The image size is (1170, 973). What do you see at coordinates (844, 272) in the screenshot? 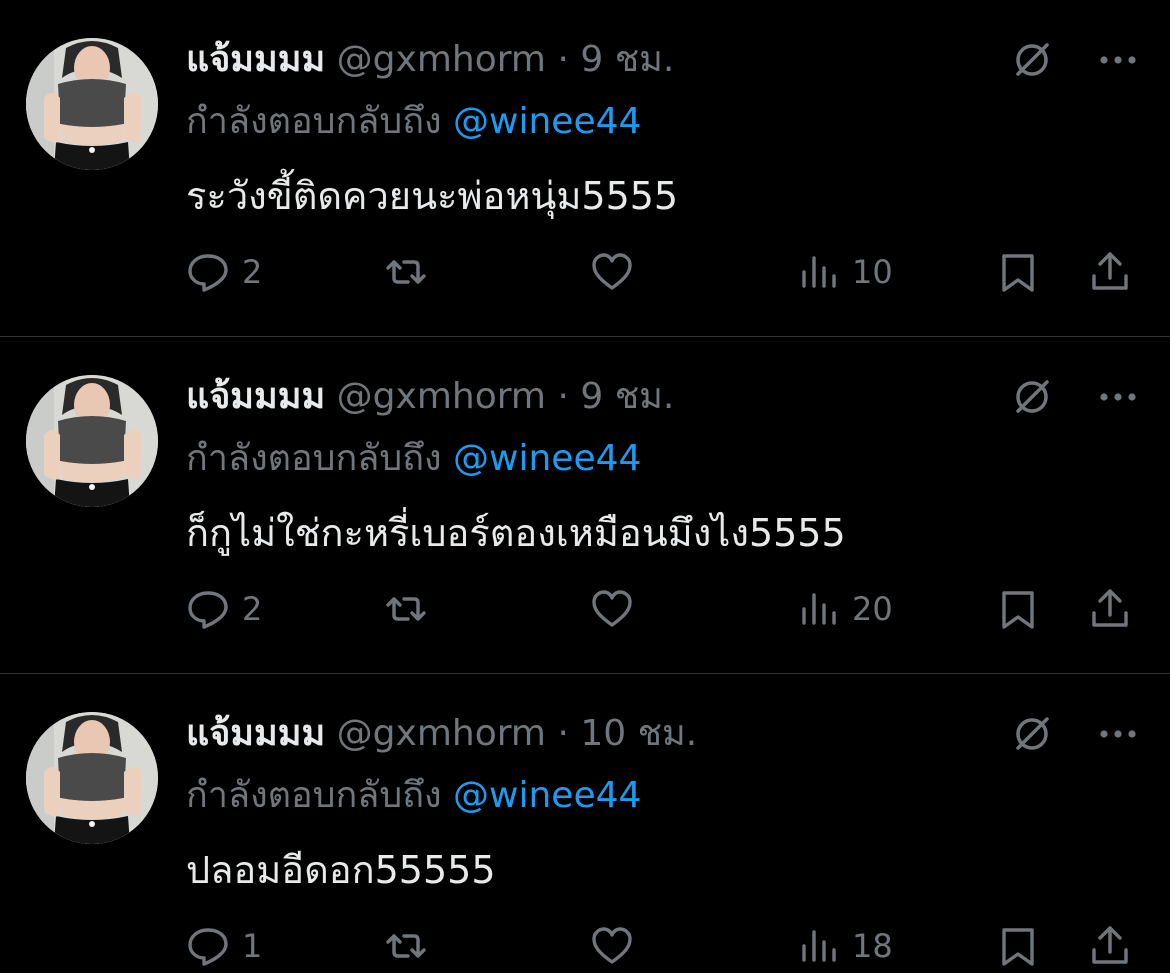
I see `views-button: 10` at bounding box center [844, 272].